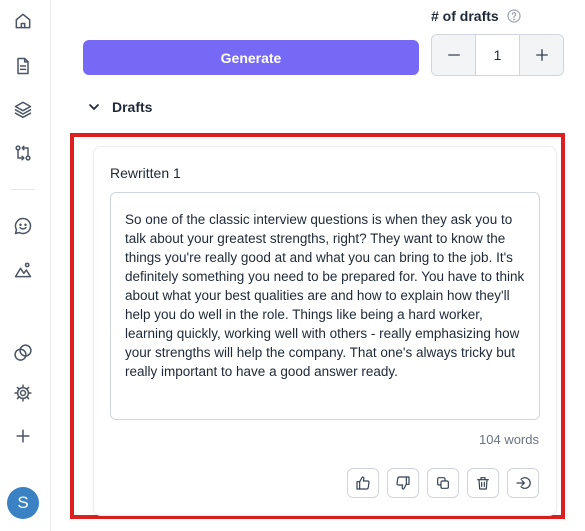  Describe the element at coordinates (23, 503) in the screenshot. I see `avatar: S` at that location.